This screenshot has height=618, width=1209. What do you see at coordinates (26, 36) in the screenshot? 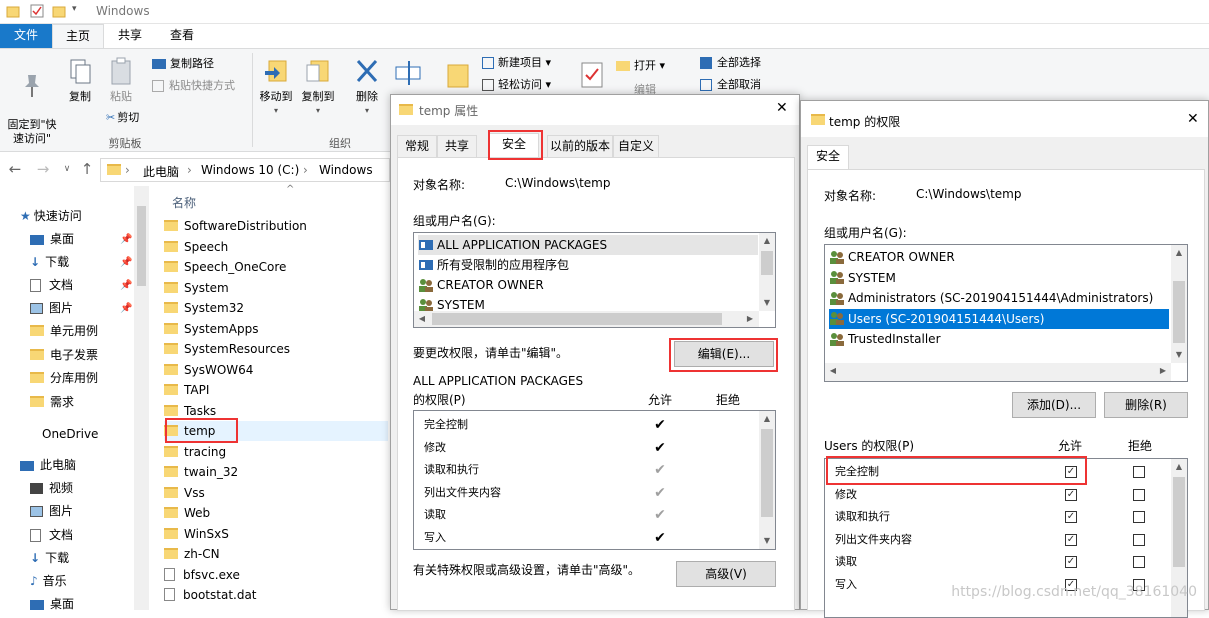
I see `tab-file: 文件` at bounding box center [26, 36].